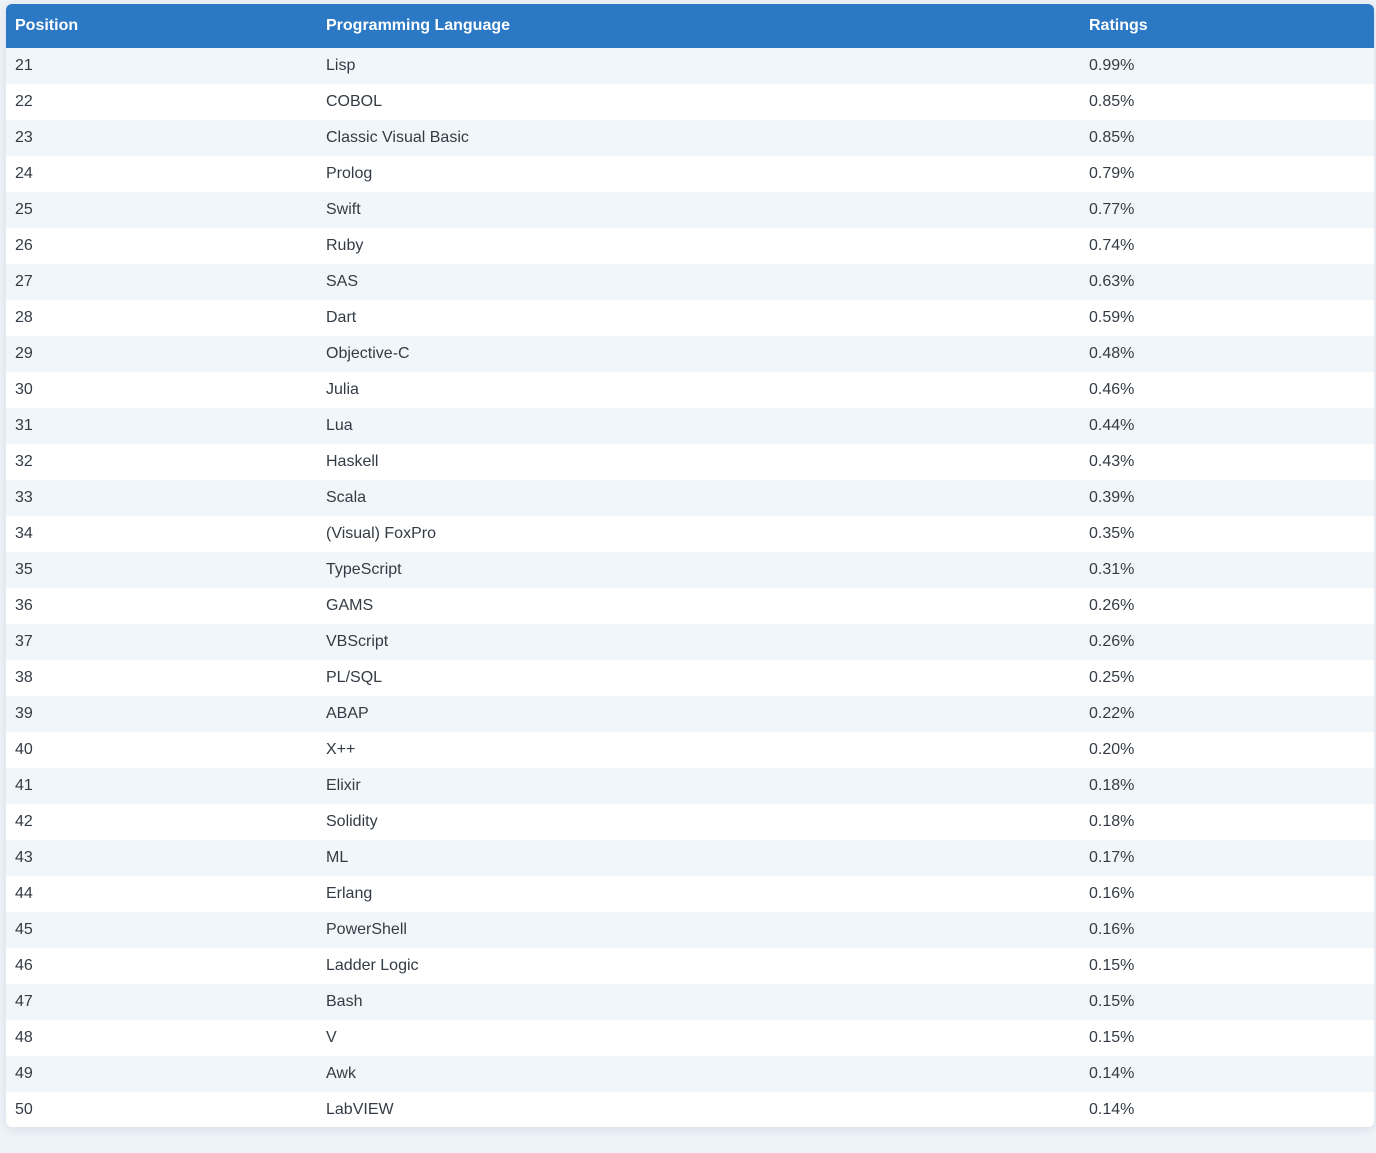 The image size is (1376, 1153). I want to click on cell-position: 33, so click(24, 497).